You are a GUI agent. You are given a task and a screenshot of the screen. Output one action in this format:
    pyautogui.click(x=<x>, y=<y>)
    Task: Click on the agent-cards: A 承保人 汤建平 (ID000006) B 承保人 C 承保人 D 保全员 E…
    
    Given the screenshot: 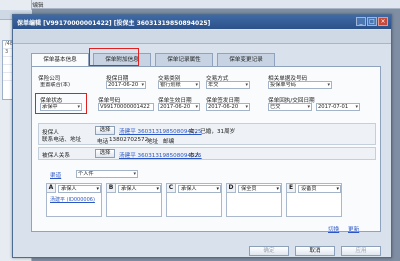 What is the action you would take?
    pyautogui.click(x=211, y=201)
    